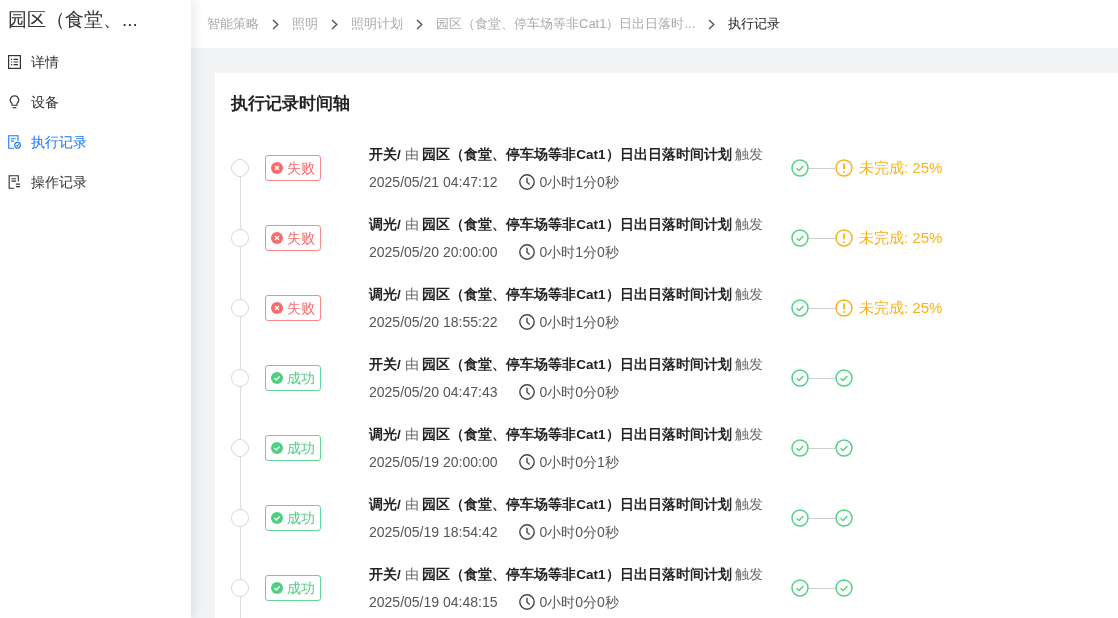  What do you see at coordinates (14, 62) in the screenshot?
I see `list-icon` at bounding box center [14, 62].